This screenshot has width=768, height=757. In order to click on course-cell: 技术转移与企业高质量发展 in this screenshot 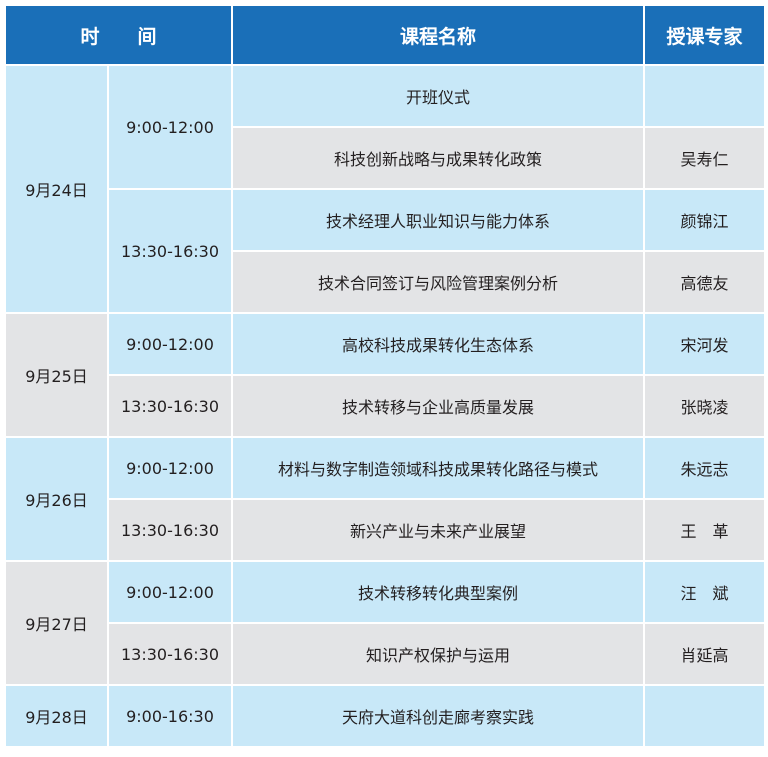, I will do `click(438, 406)`.